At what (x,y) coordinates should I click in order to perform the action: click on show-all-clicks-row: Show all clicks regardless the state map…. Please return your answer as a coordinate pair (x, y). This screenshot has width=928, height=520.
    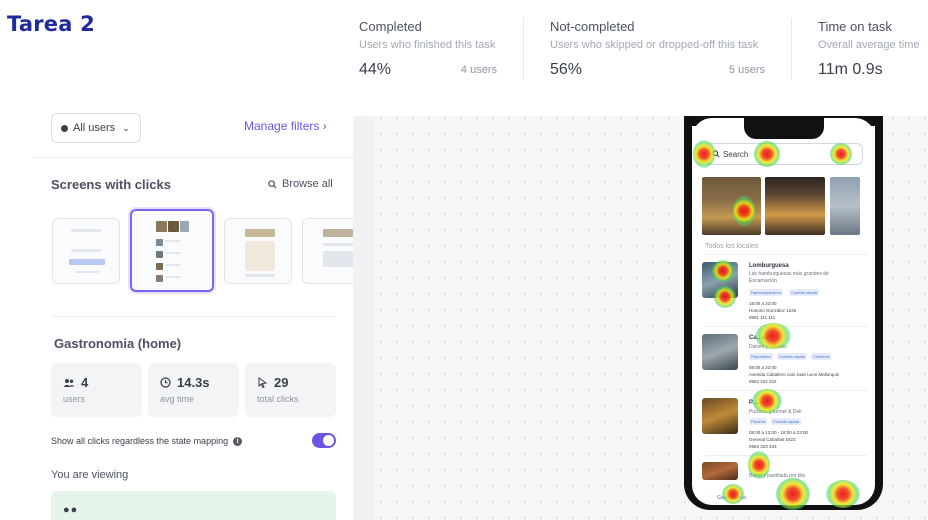
    Looking at the image, I should click on (147, 441).